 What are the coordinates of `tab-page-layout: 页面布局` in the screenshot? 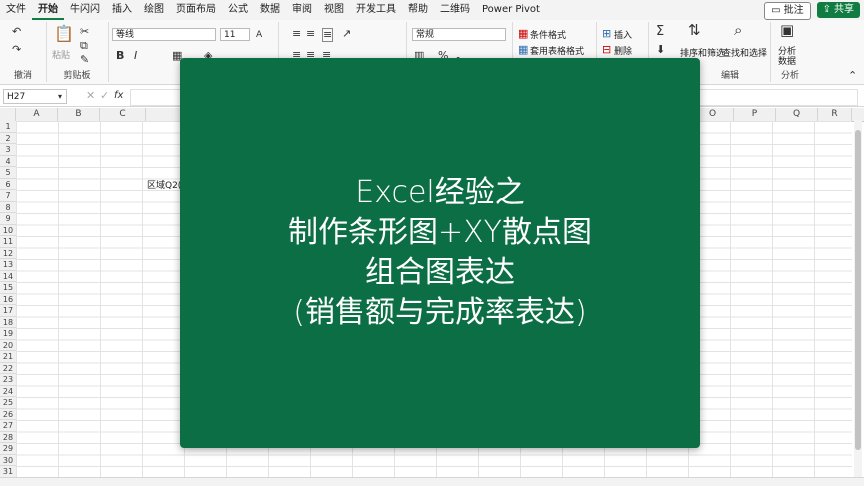 It's located at (196, 10).